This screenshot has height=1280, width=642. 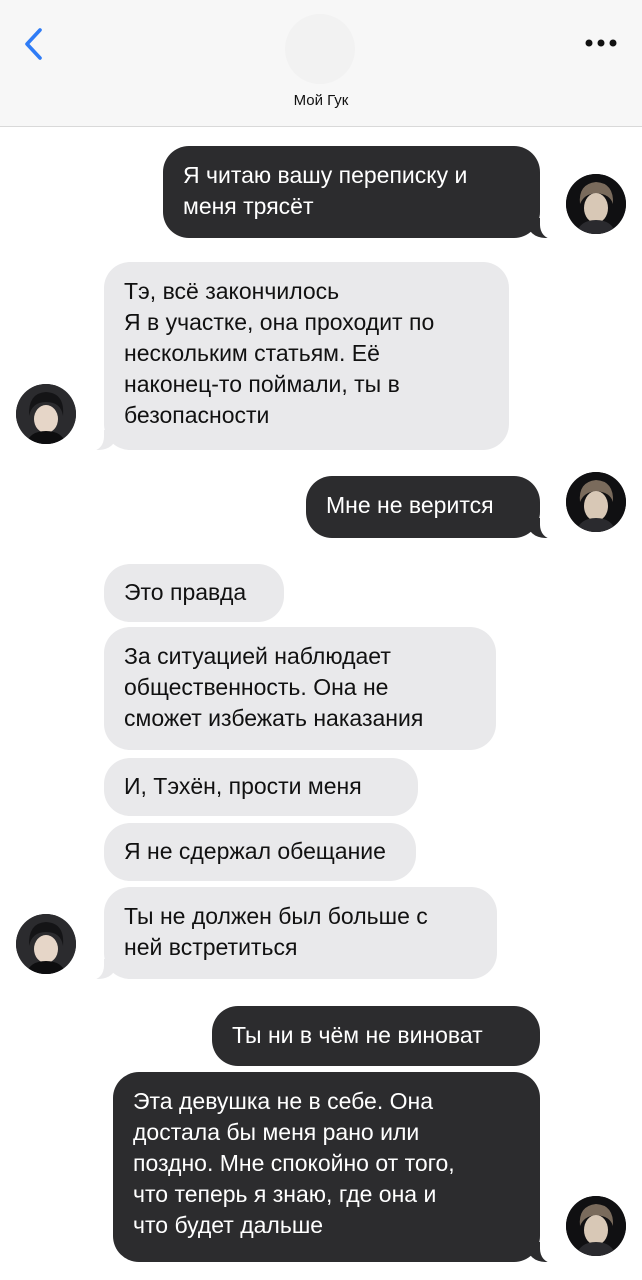 I want to click on incoming-message: Это правда, so click(x=194, y=593).